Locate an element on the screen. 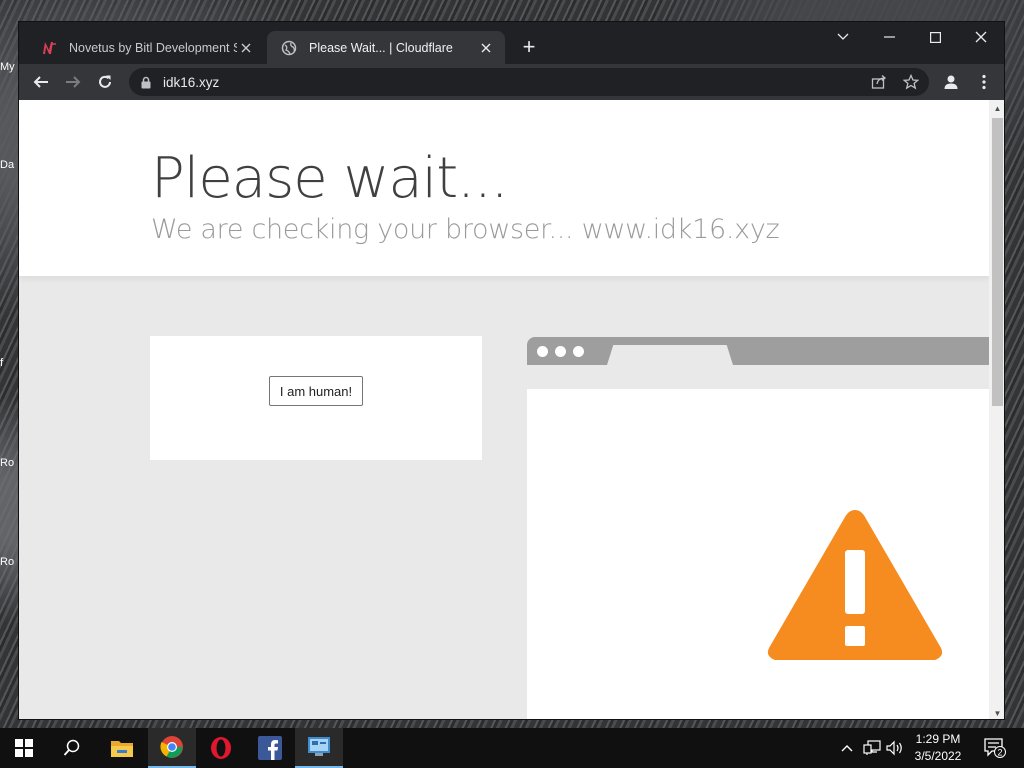 This screenshot has width=1024, height=768. google-chrome-icon is located at coordinates (172, 748).